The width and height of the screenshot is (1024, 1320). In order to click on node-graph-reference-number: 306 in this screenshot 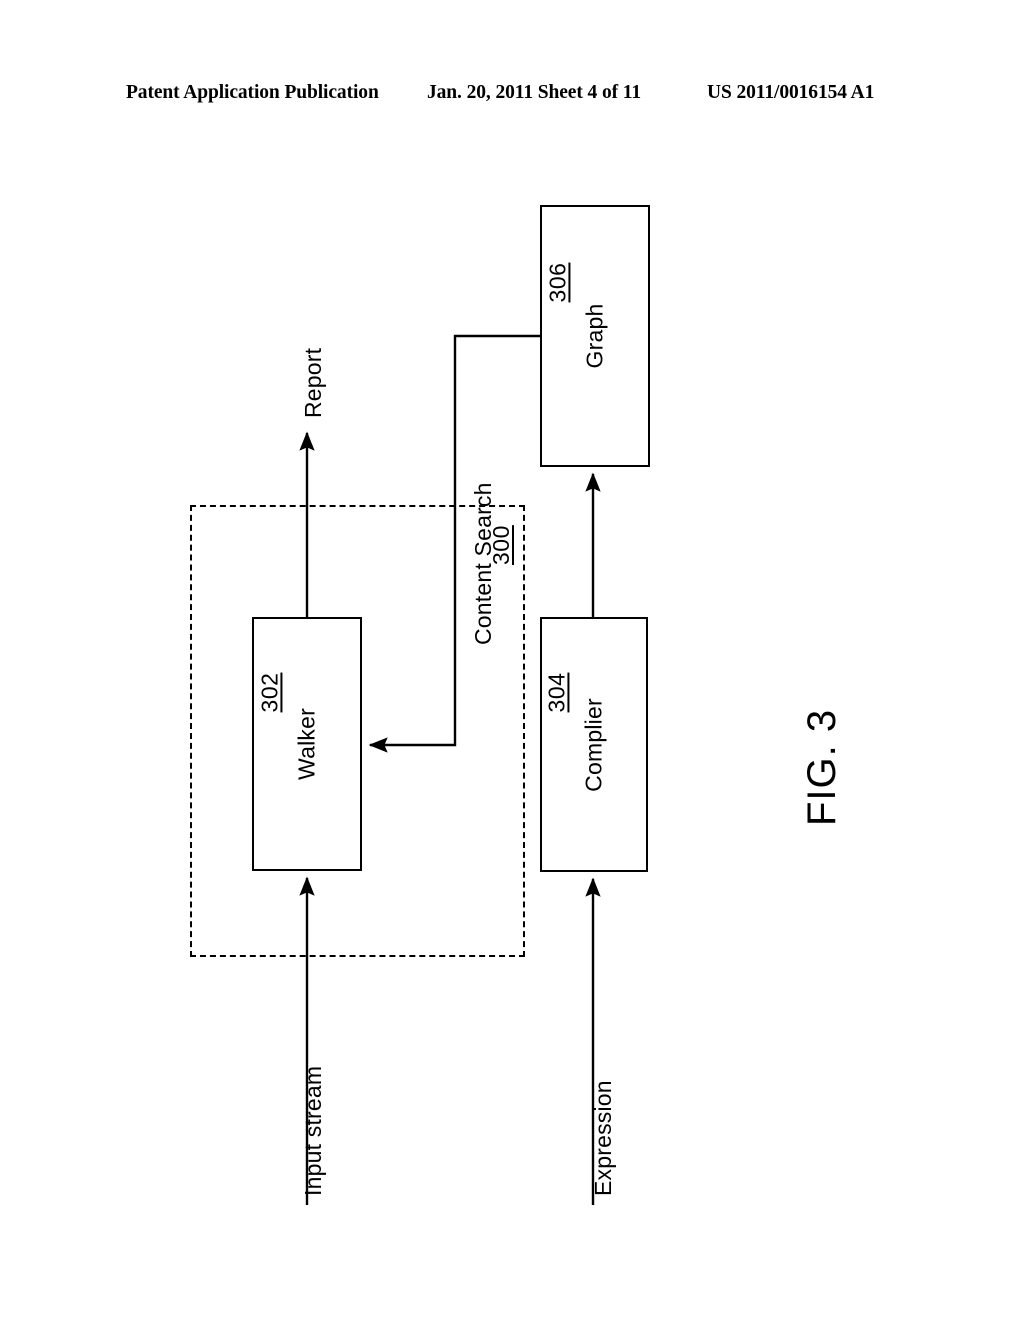, I will do `click(557, 282)`.